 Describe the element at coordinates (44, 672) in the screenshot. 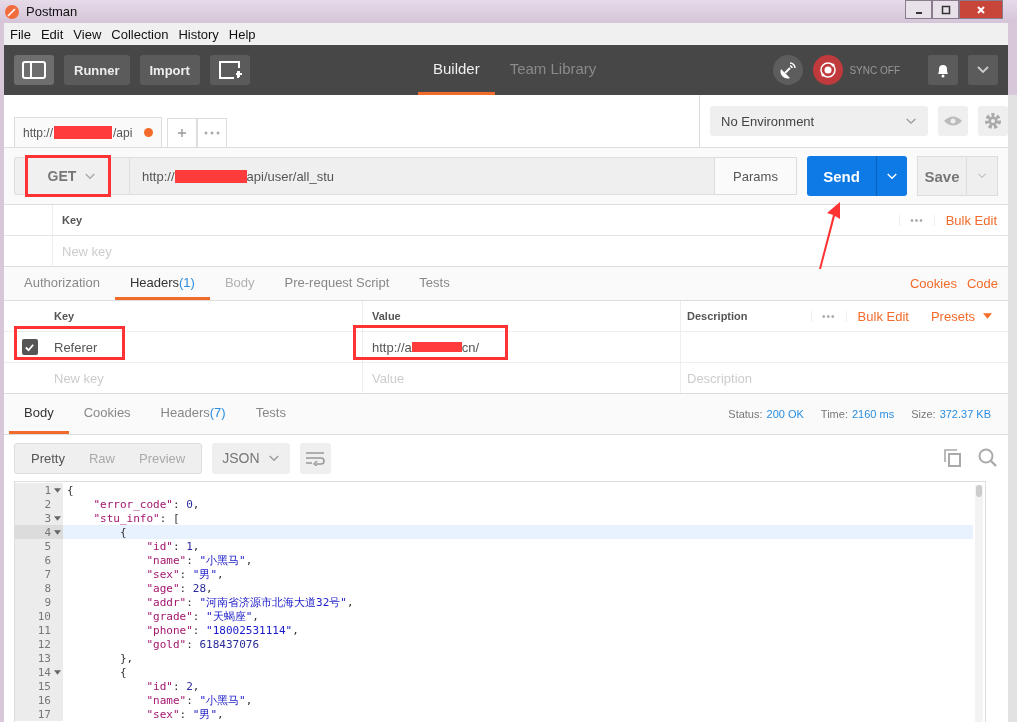

I see `line-number: 14` at that location.